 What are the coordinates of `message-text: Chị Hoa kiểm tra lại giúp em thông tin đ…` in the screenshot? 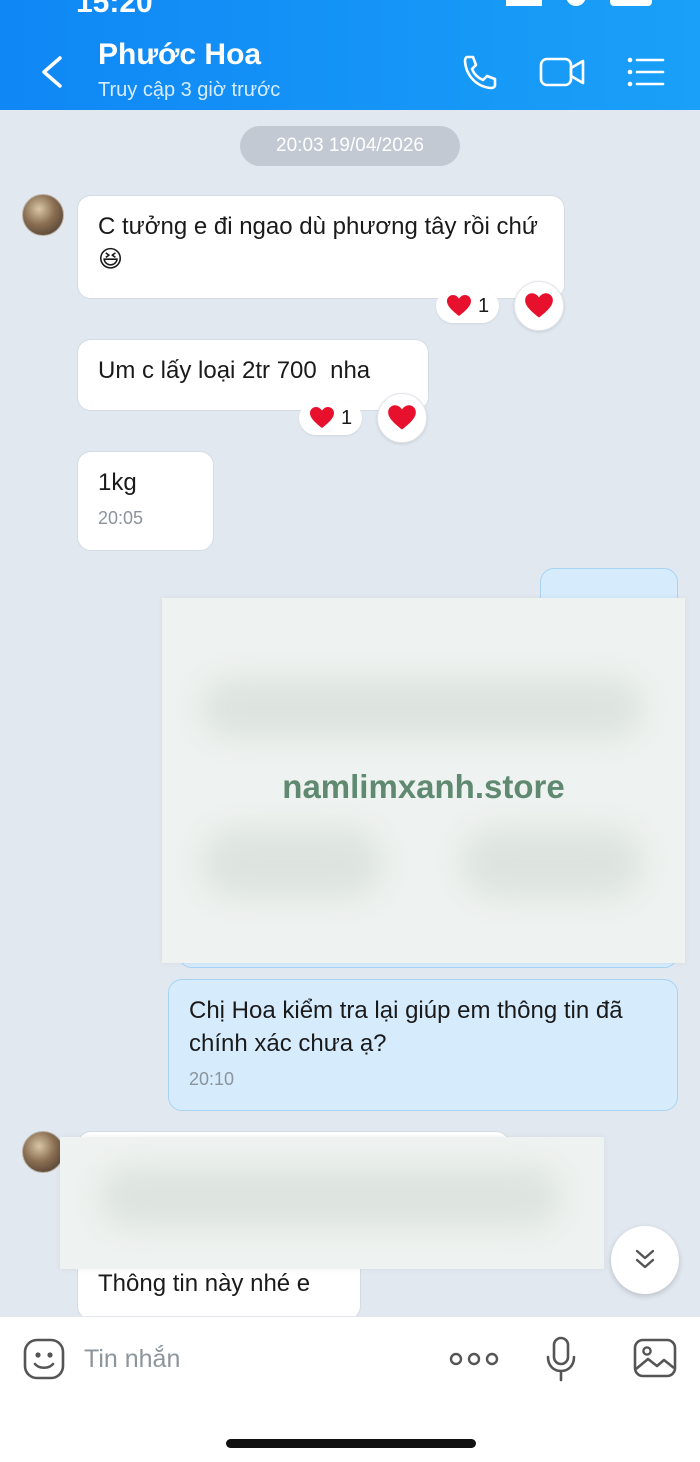 It's located at (406, 1027).